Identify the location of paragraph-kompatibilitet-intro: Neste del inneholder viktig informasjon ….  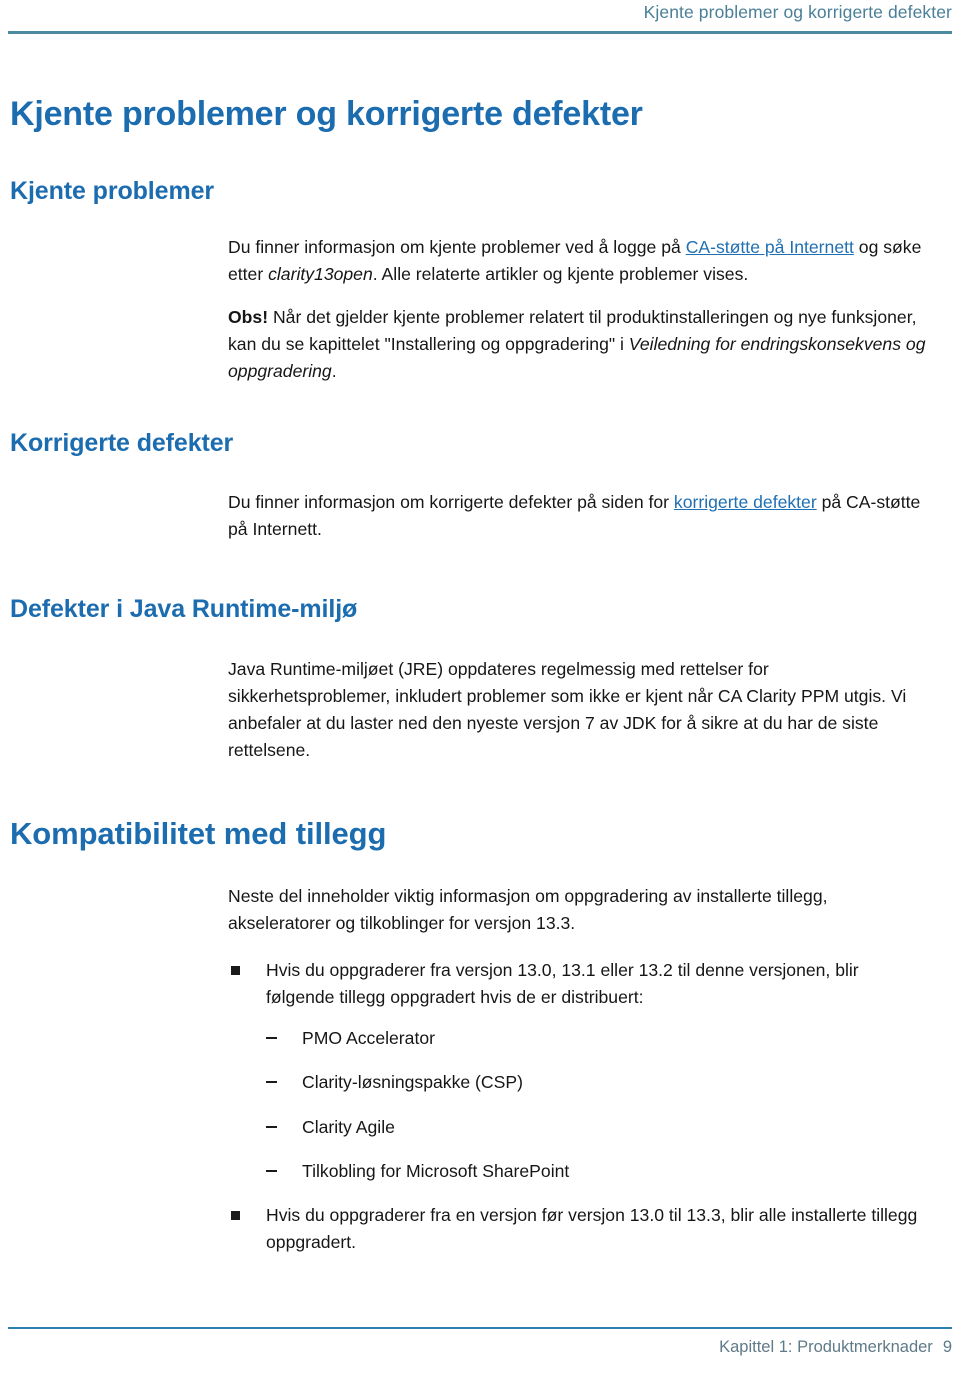
(528, 910).